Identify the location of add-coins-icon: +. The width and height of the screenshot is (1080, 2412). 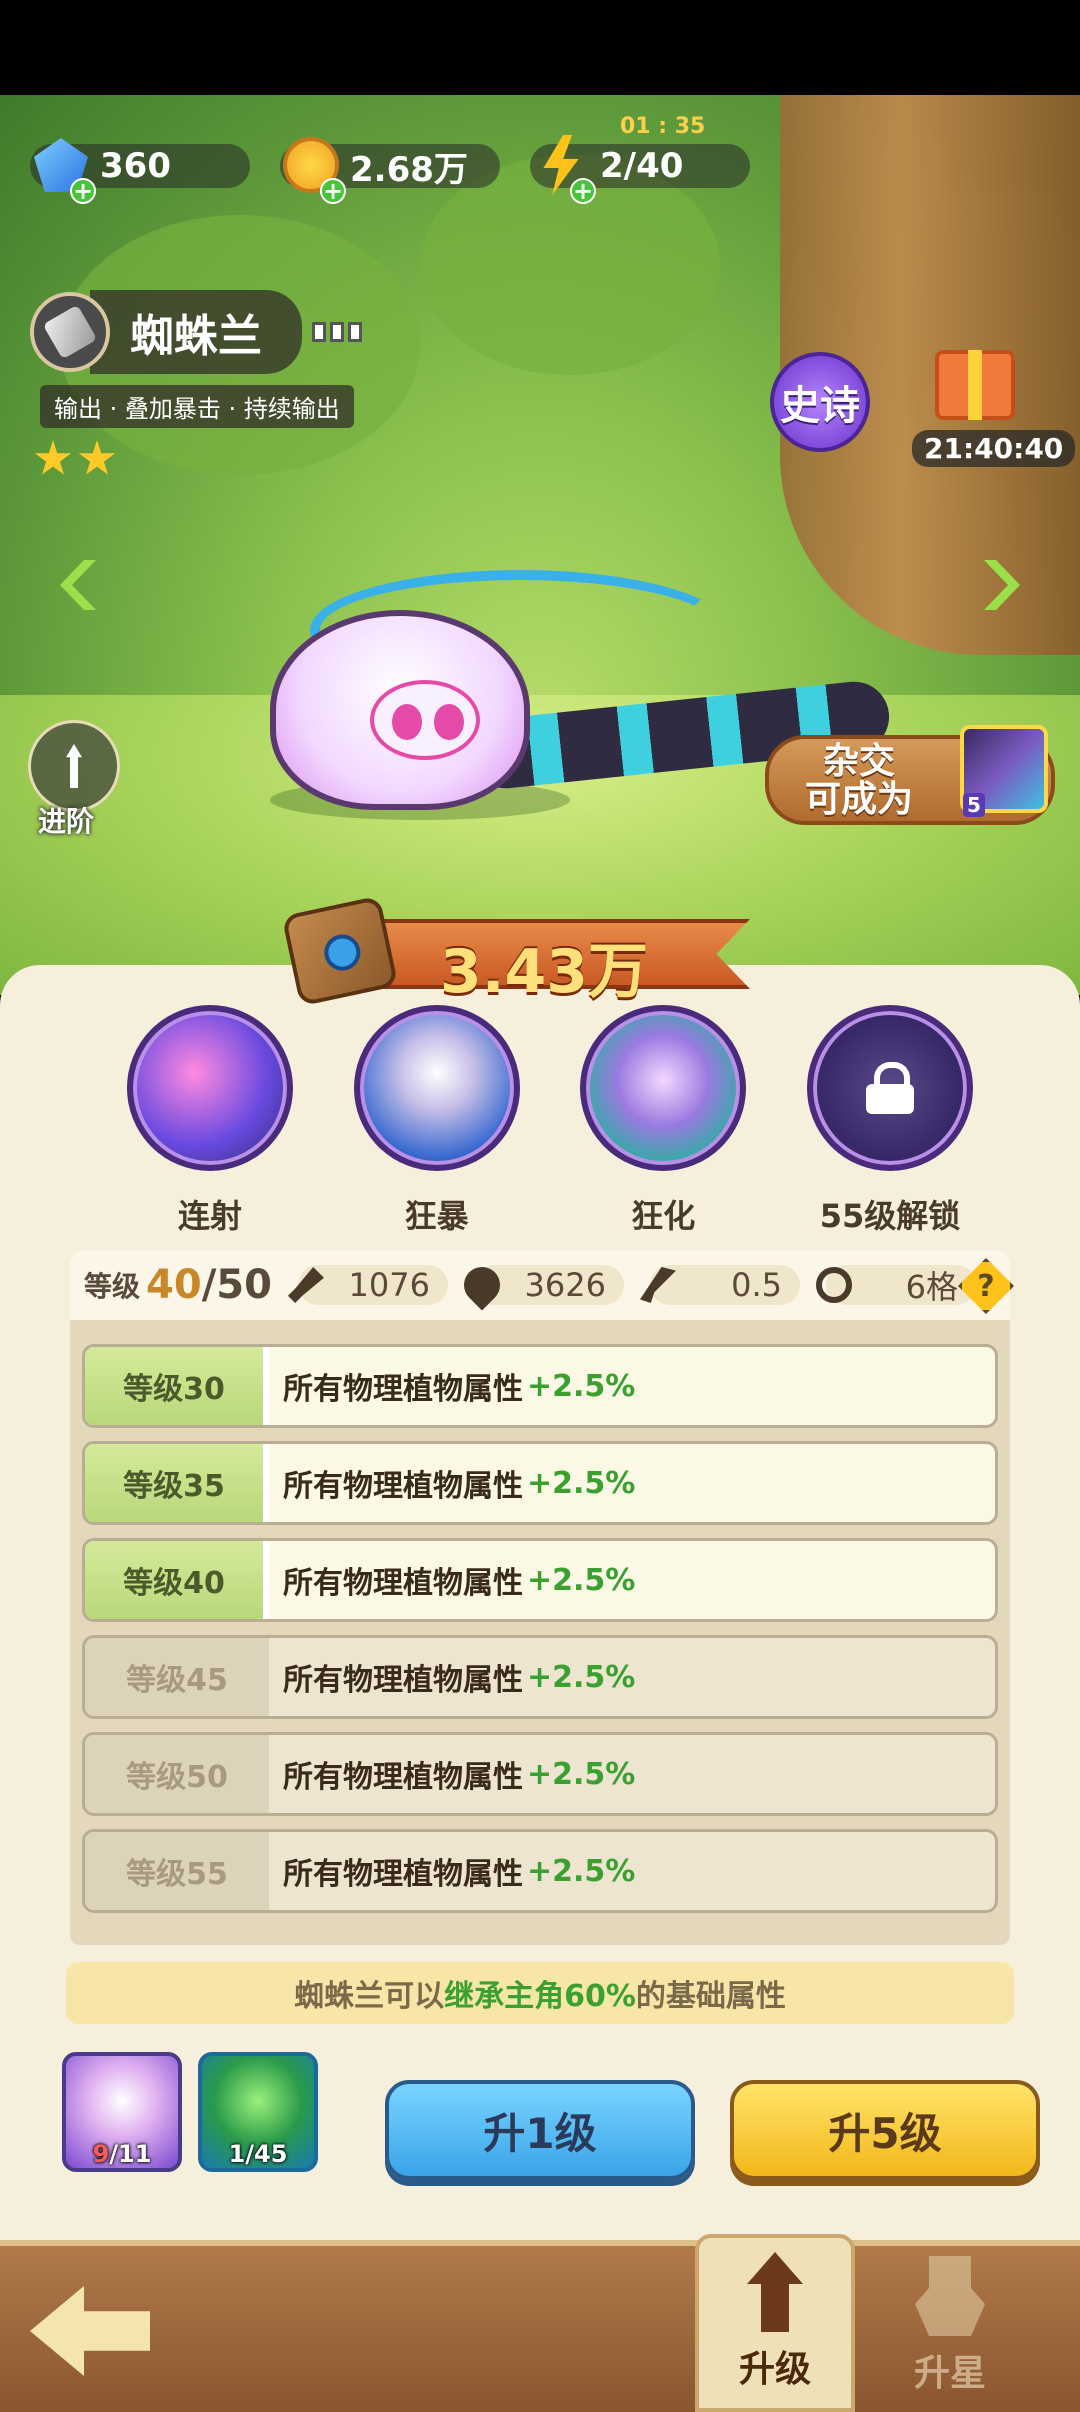
(333, 191).